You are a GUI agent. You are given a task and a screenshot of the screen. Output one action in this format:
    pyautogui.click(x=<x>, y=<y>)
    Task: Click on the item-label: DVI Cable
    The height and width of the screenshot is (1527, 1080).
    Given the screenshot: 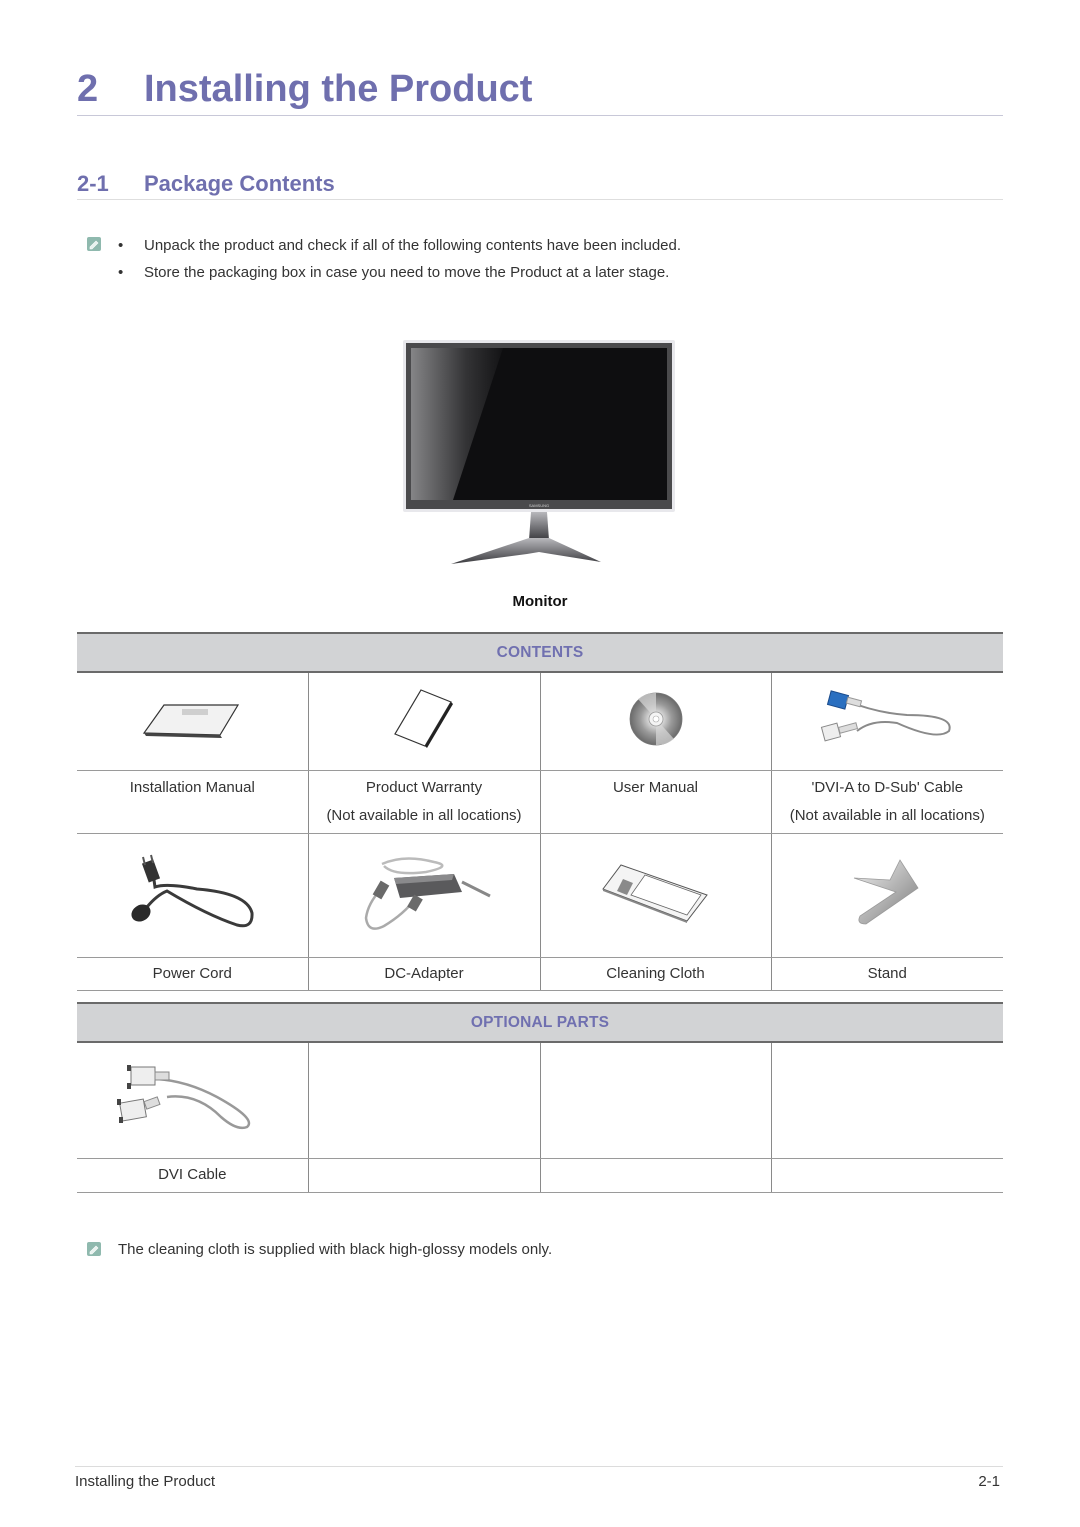 What is the action you would take?
    pyautogui.click(x=192, y=1174)
    